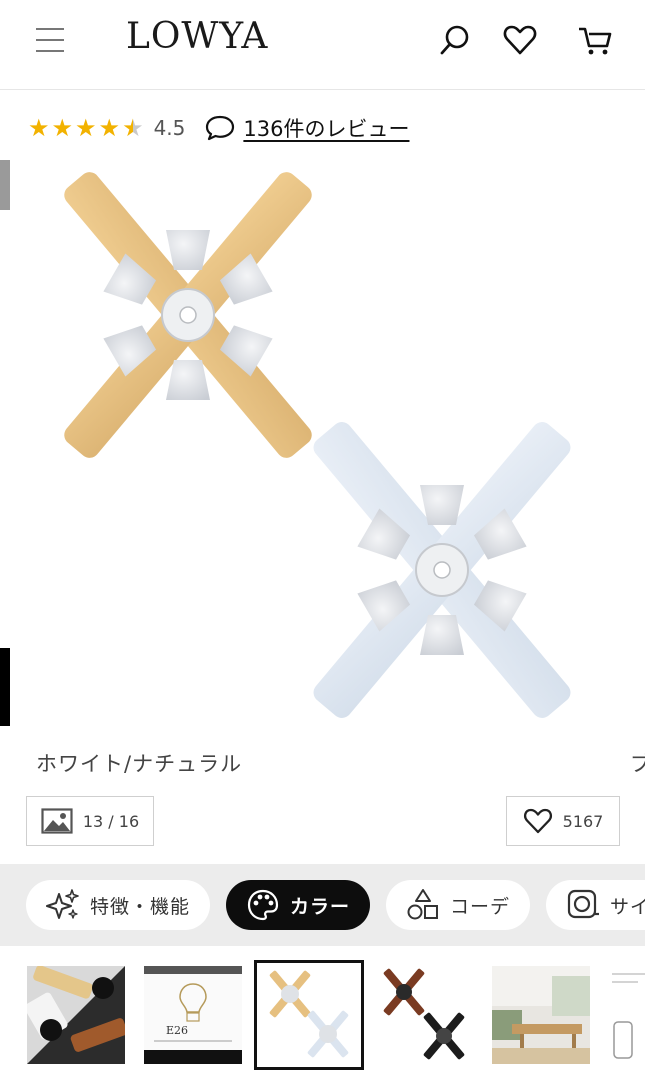  I want to click on section-tabs: 特徴・機能 カラー コーデ サイ, so click(322, 905).